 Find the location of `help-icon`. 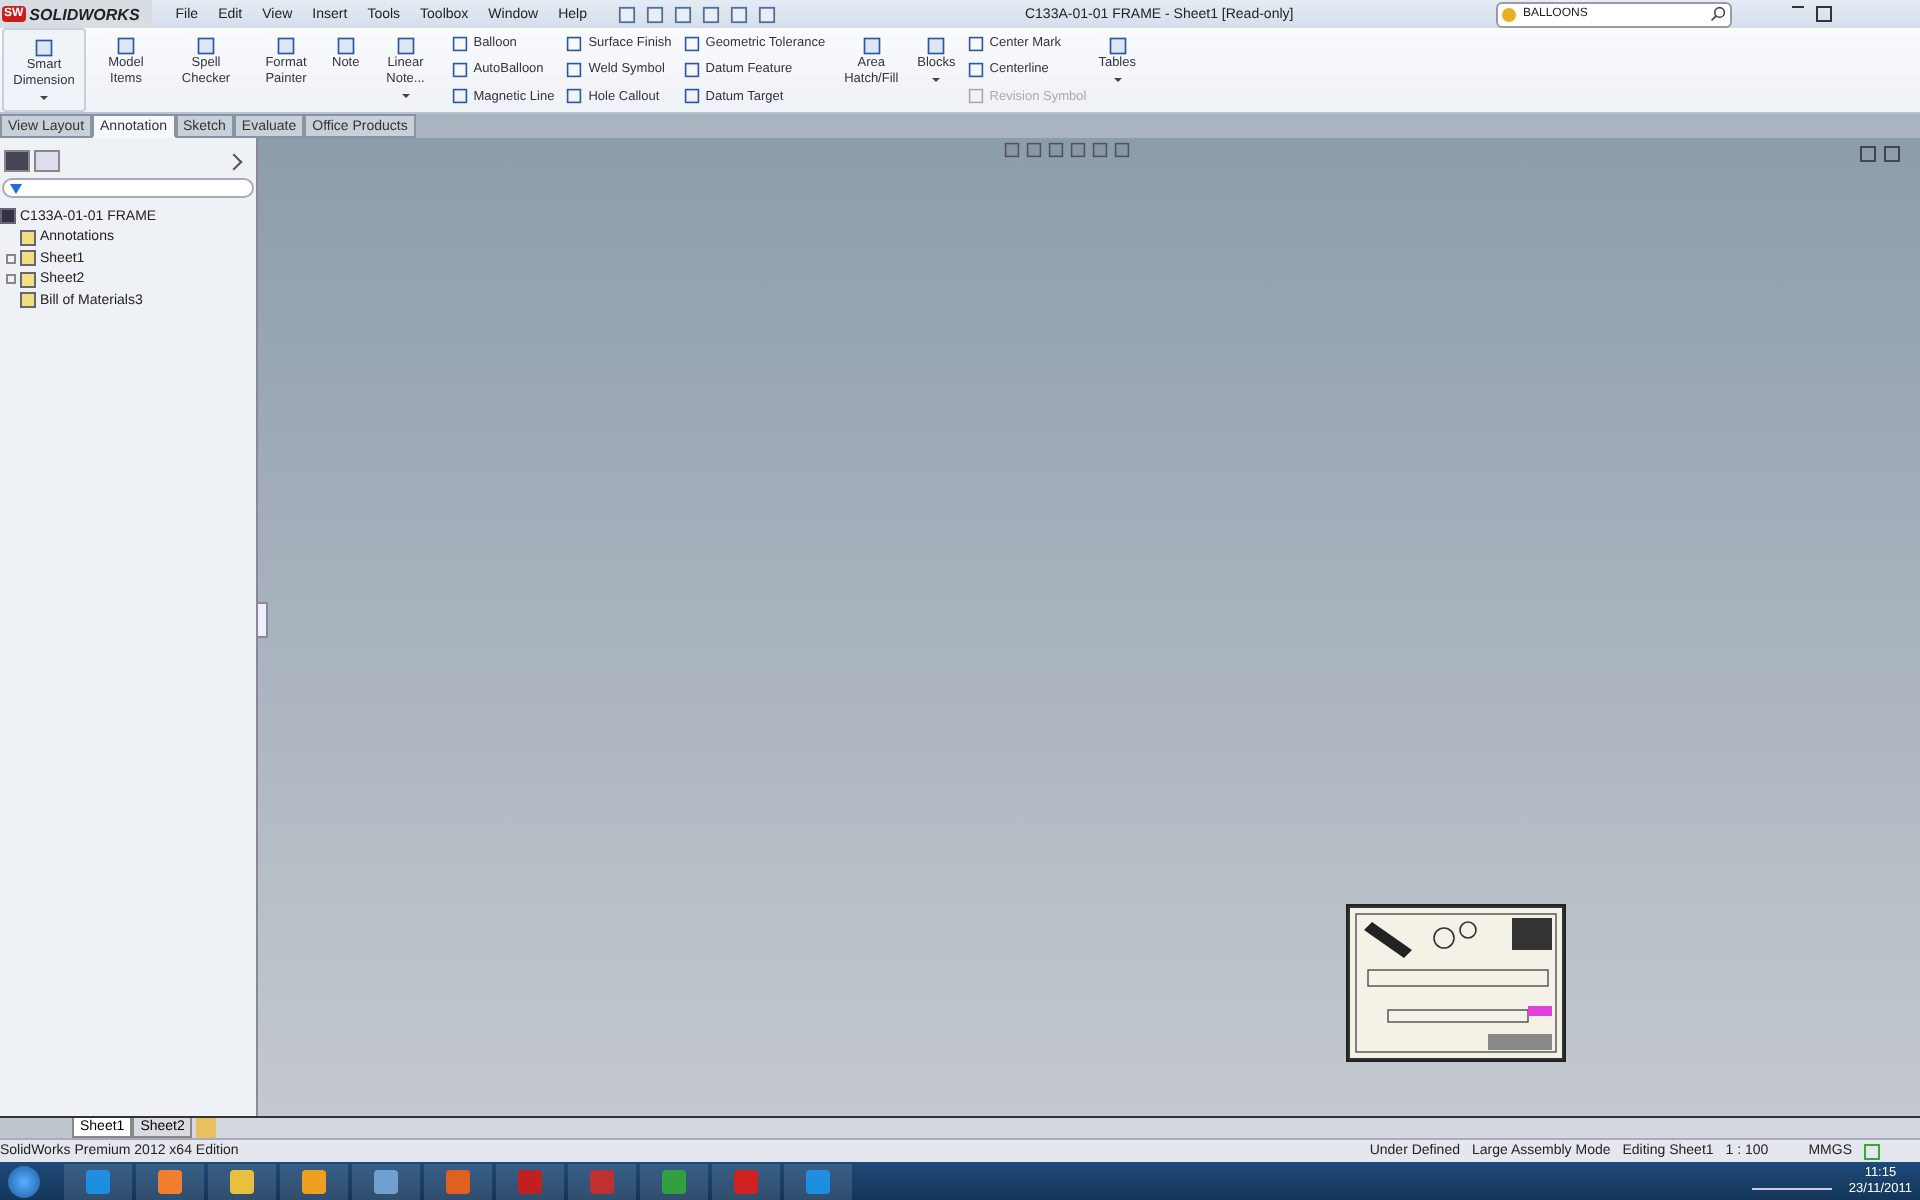

help-icon is located at coordinates (1872, 1151).